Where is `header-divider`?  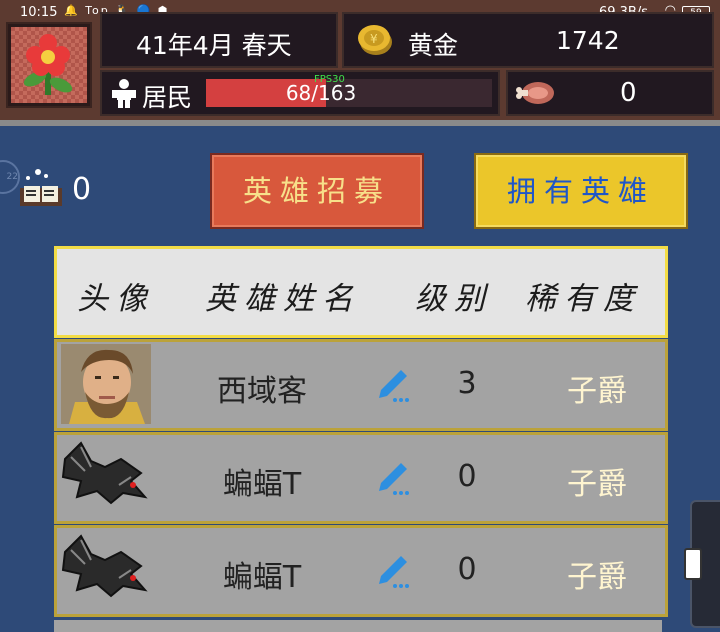 header-divider is located at coordinates (360, 123).